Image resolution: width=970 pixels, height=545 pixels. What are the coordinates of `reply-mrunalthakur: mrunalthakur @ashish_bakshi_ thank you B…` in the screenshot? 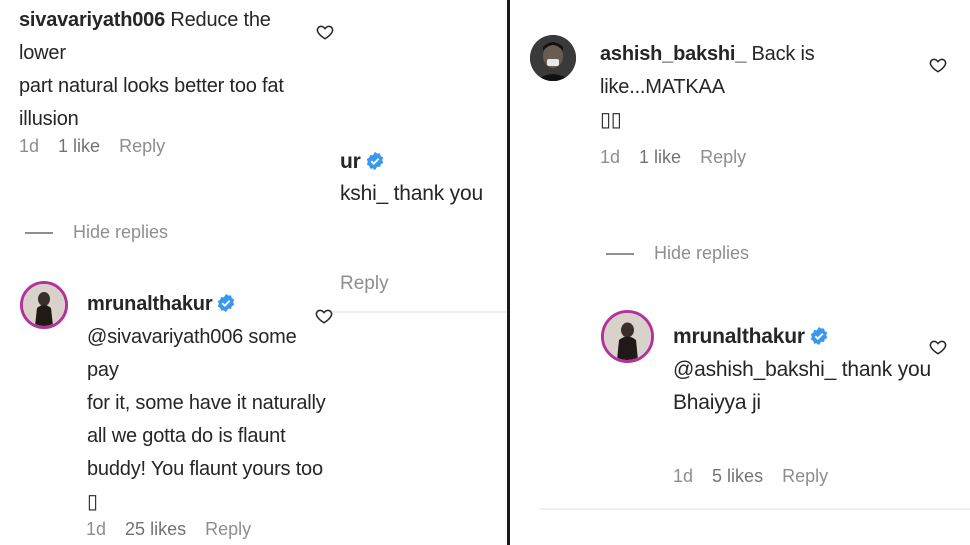 It's located at (803, 369).